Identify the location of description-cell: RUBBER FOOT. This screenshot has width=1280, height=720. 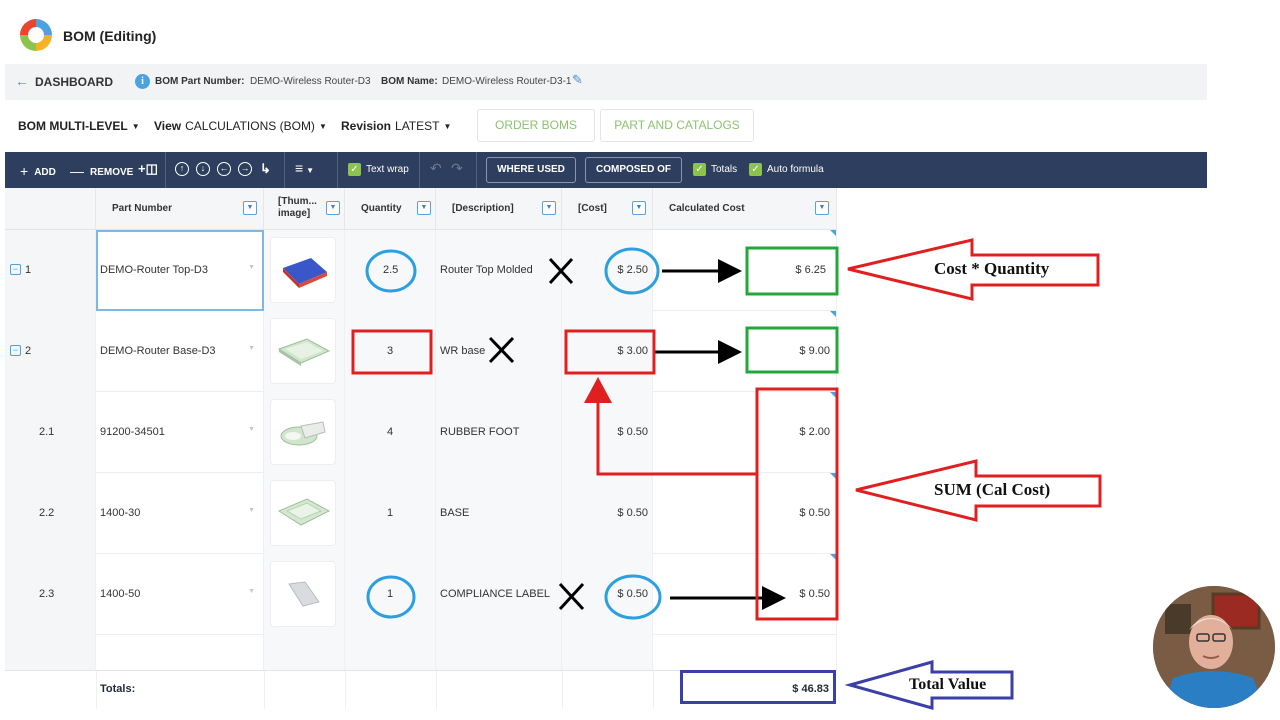
(499, 432).